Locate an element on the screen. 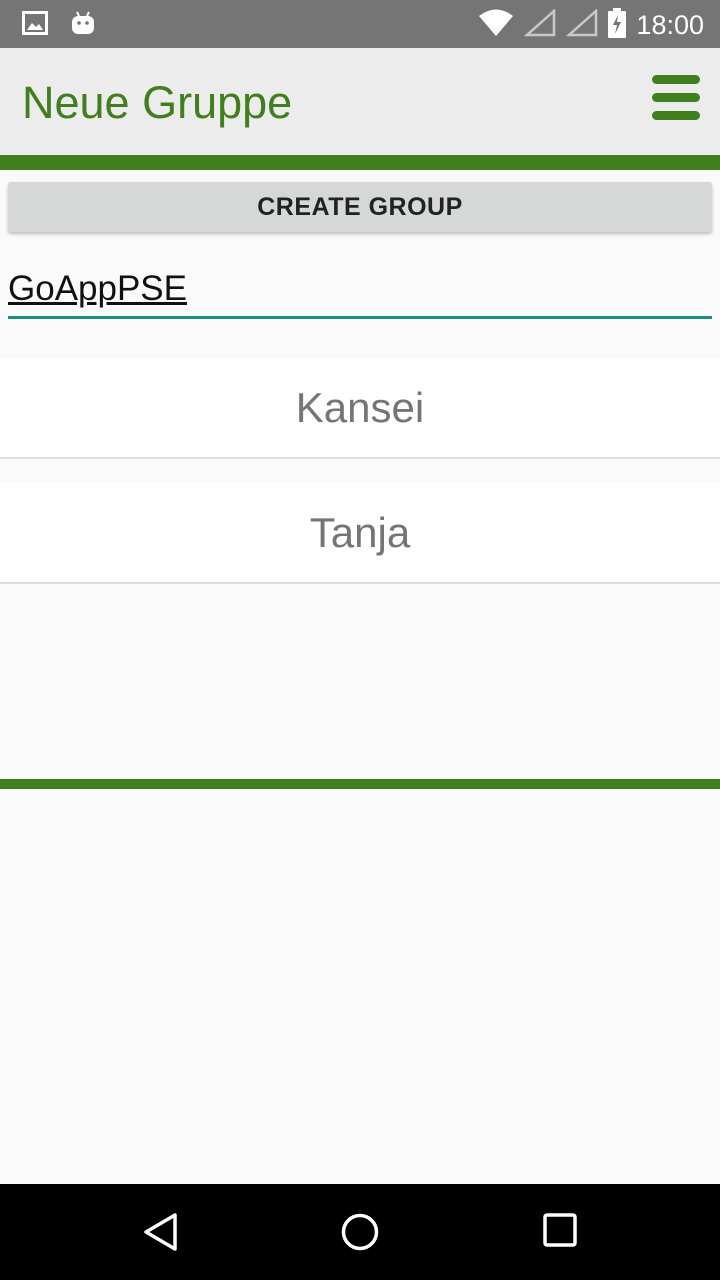 The width and height of the screenshot is (720, 1280). page-title: Neue Gruppe is located at coordinates (157, 102).